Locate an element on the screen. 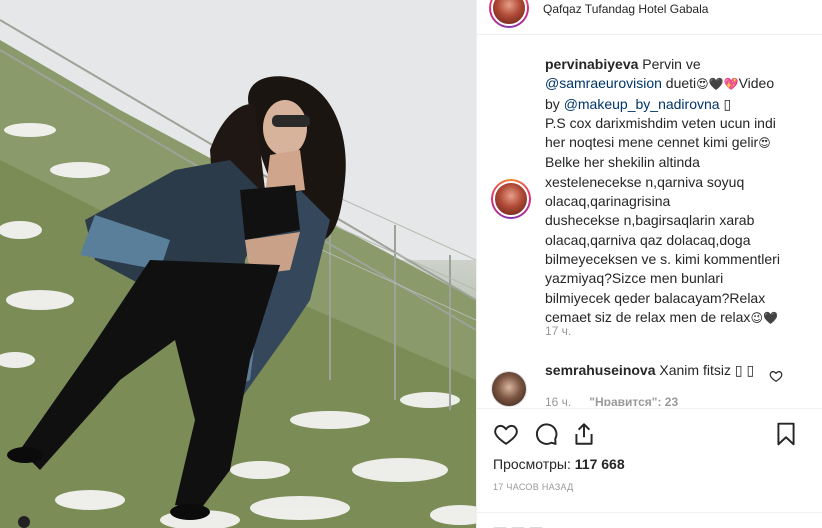 The height and width of the screenshot is (528, 822). share-icon is located at coordinates (584, 434).